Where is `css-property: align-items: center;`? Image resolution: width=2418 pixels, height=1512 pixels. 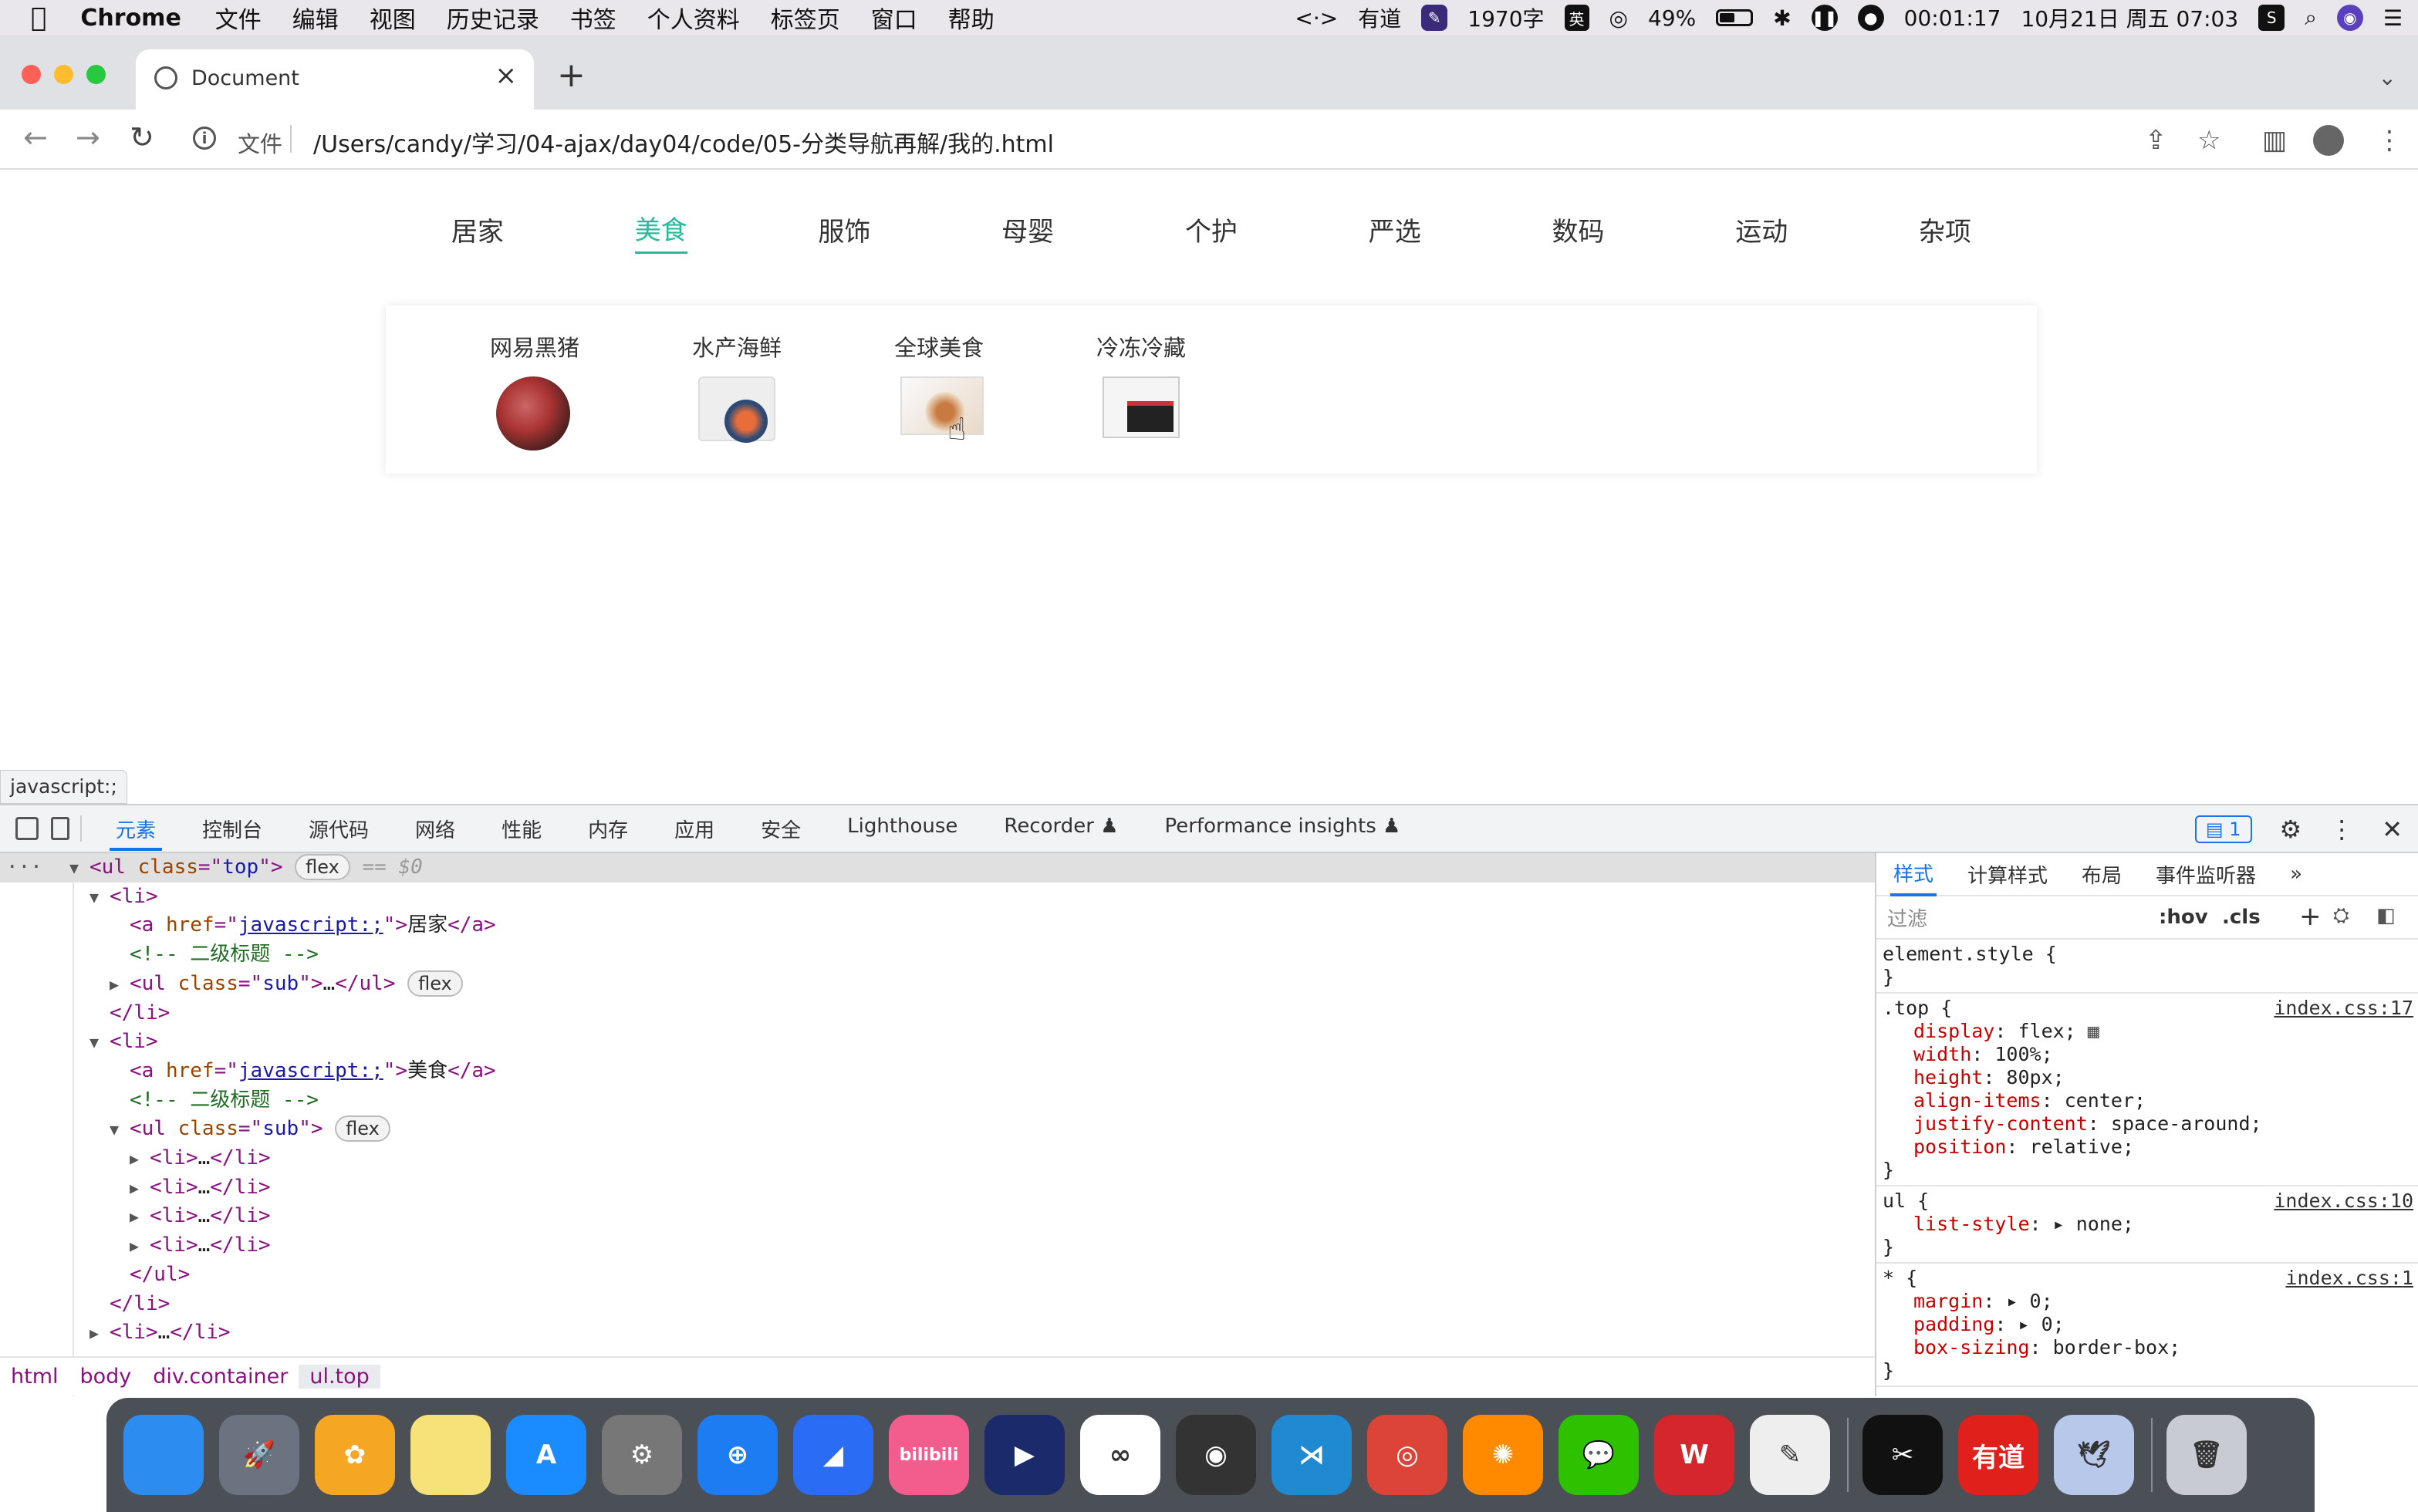
css-property: align-items: center; is located at coordinates (2150, 1100).